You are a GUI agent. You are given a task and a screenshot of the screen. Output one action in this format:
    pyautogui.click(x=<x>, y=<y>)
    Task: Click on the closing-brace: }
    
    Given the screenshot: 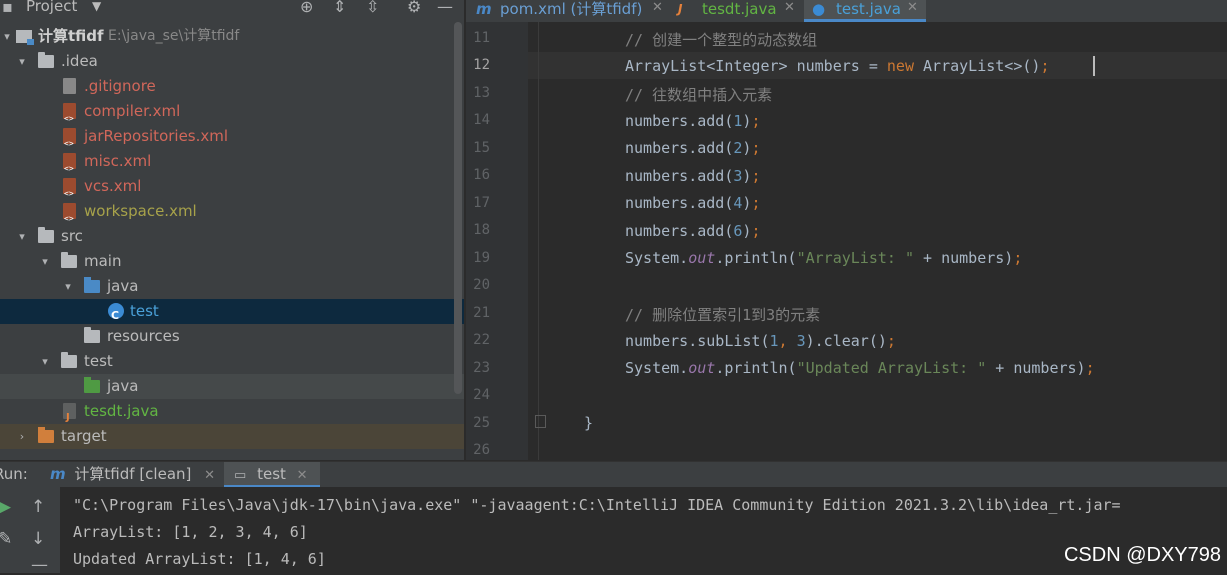 What is the action you would take?
    pyautogui.click(x=589, y=423)
    